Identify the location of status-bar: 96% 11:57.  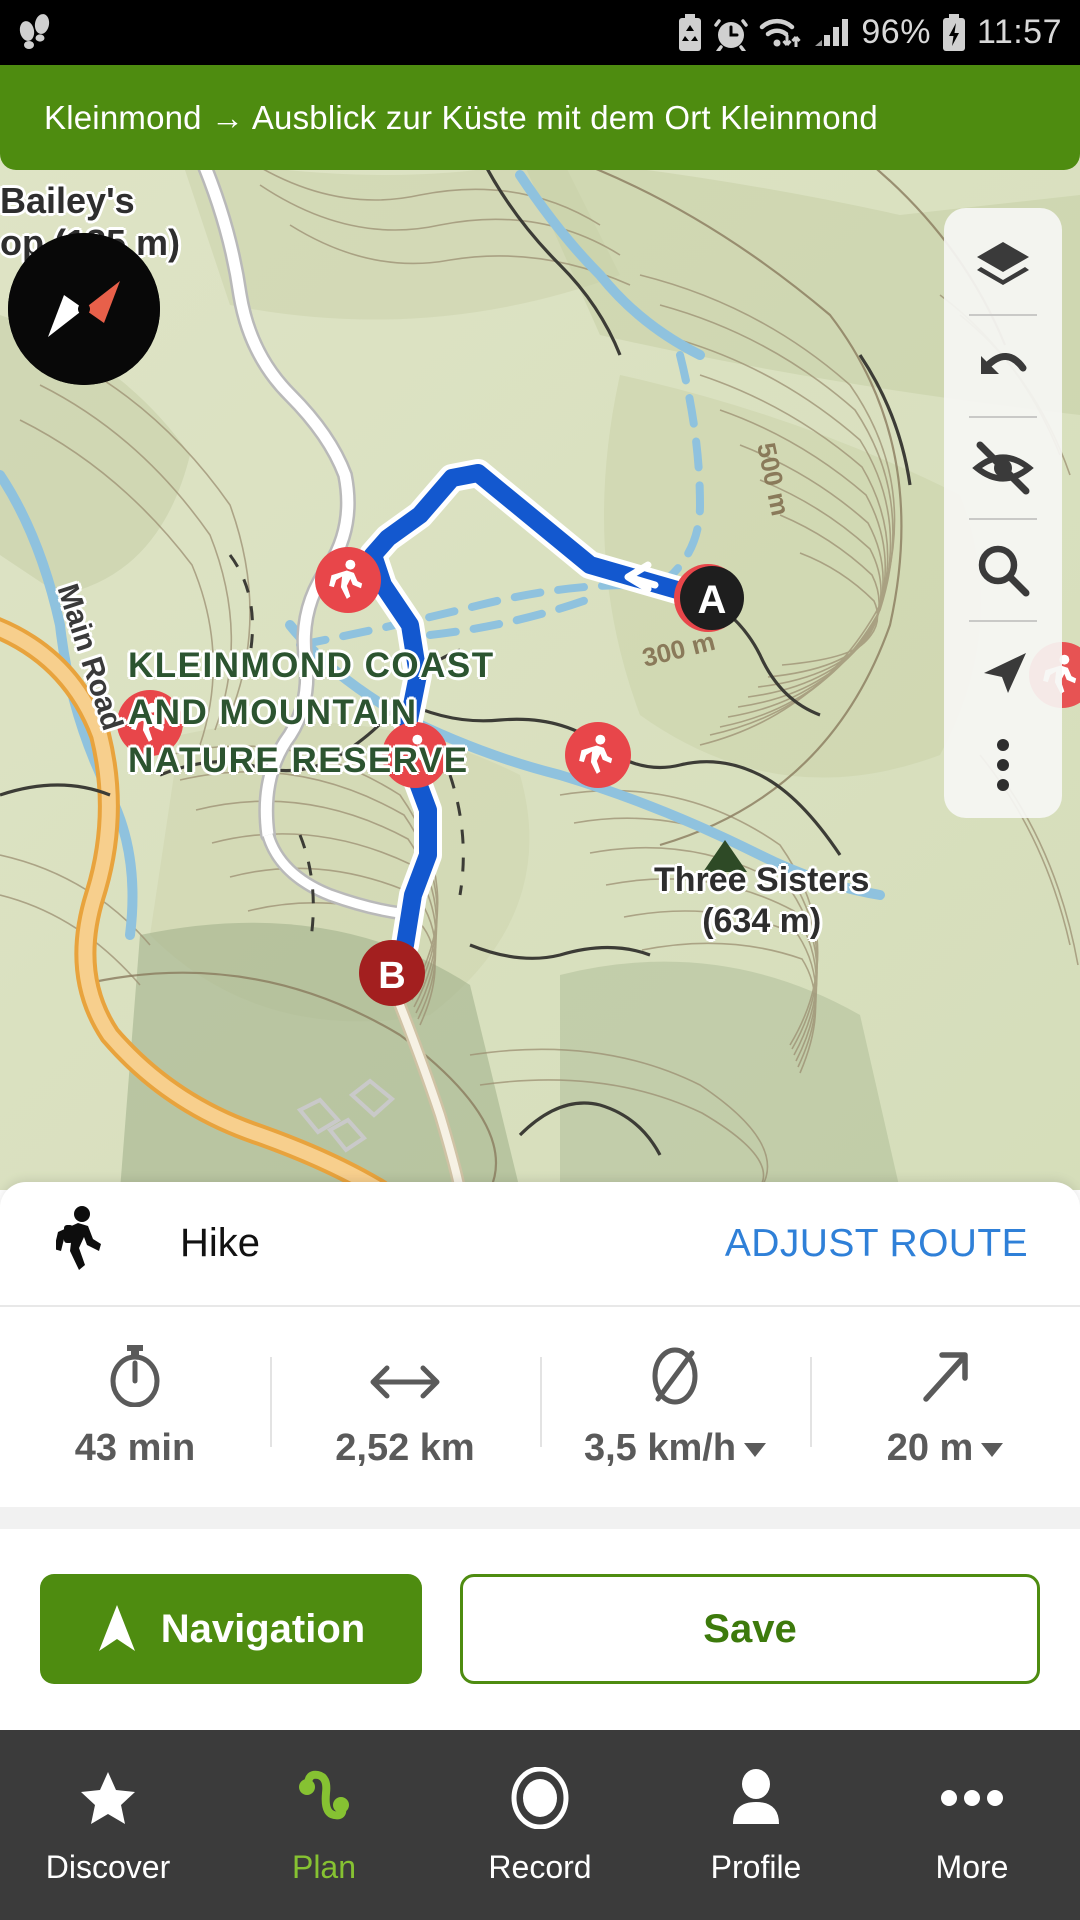
(540, 32).